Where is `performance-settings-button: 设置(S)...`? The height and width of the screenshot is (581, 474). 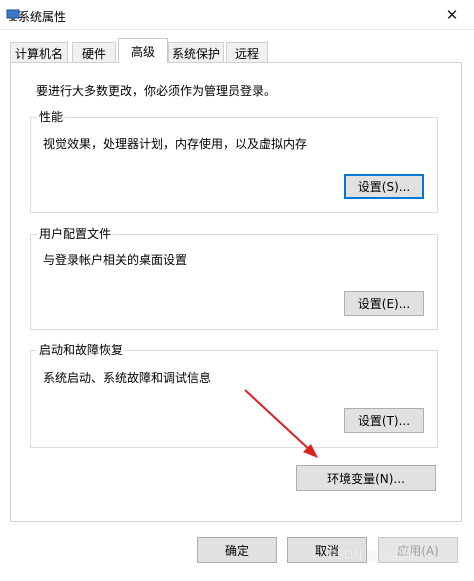 performance-settings-button: 设置(S)... is located at coordinates (384, 186).